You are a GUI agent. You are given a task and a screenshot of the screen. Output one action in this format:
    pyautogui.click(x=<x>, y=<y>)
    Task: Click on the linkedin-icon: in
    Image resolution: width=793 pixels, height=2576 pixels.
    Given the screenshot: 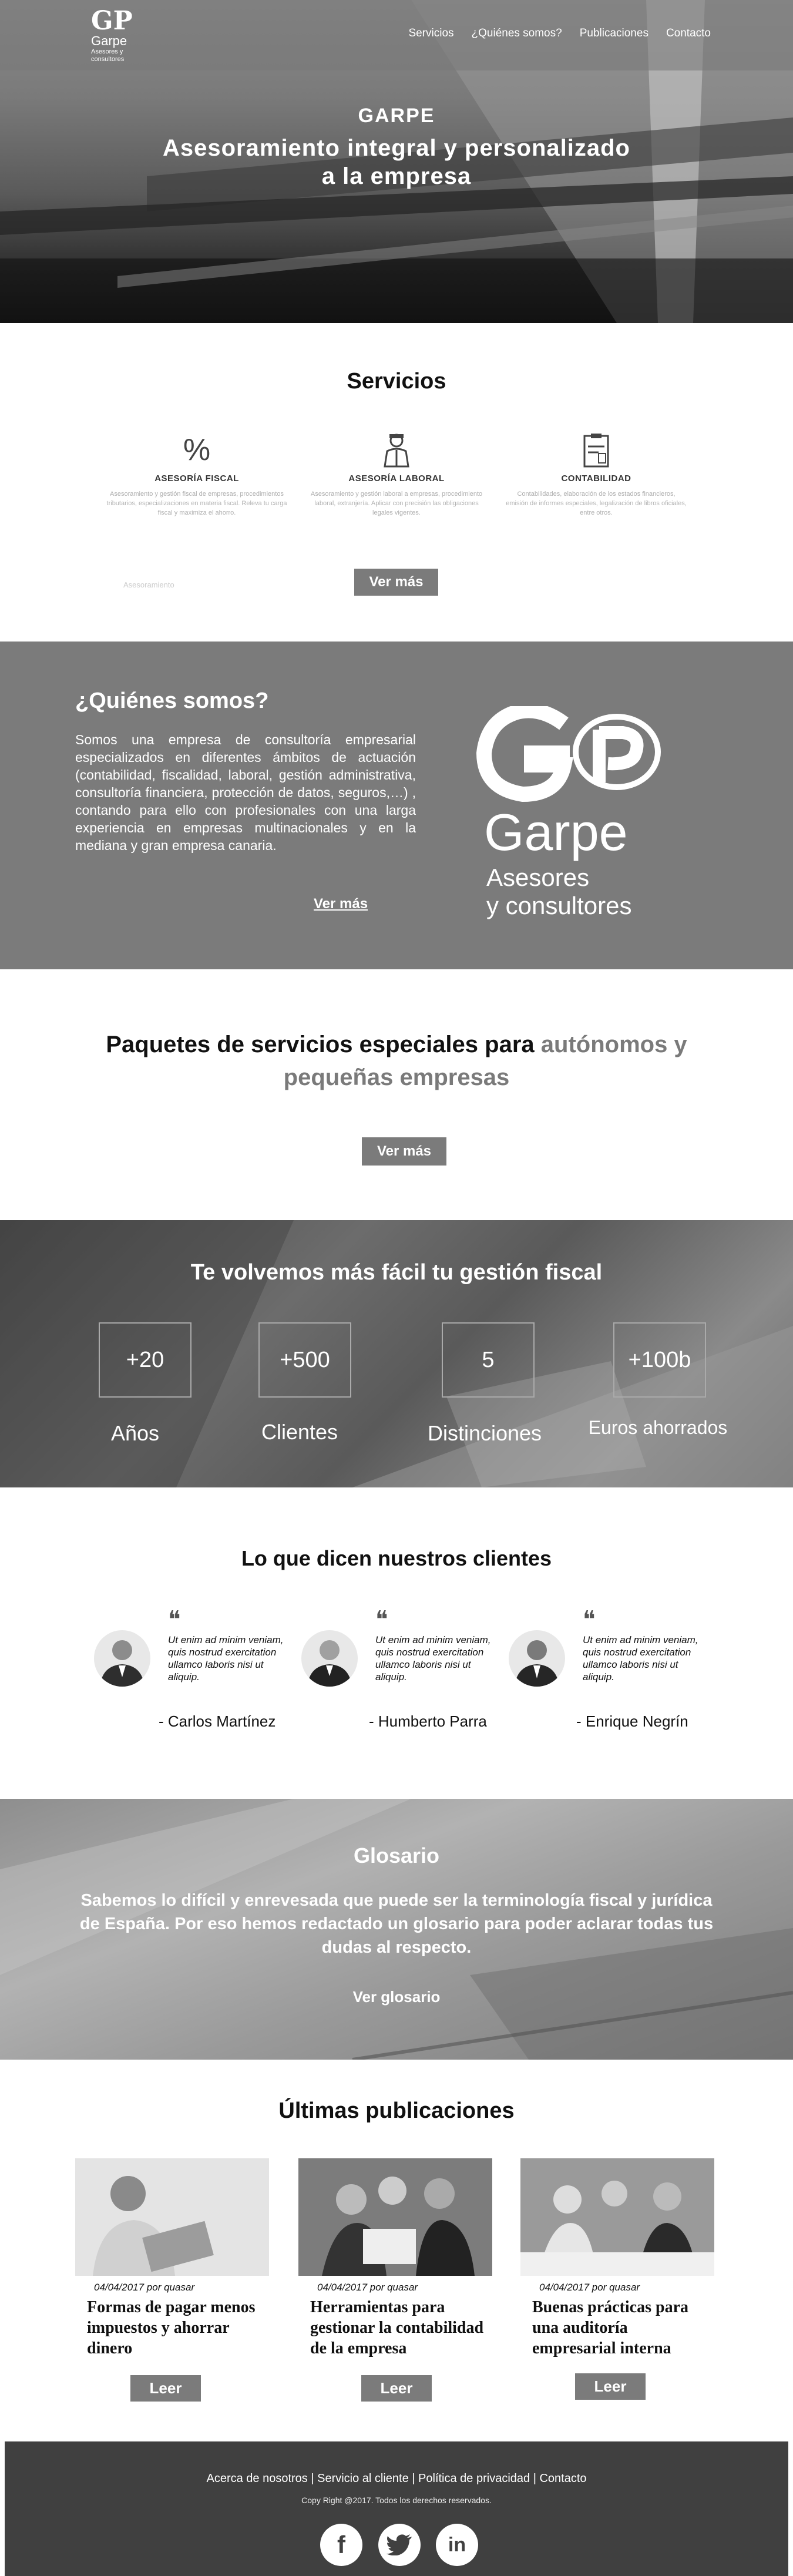 What is the action you would take?
    pyautogui.click(x=457, y=2545)
    